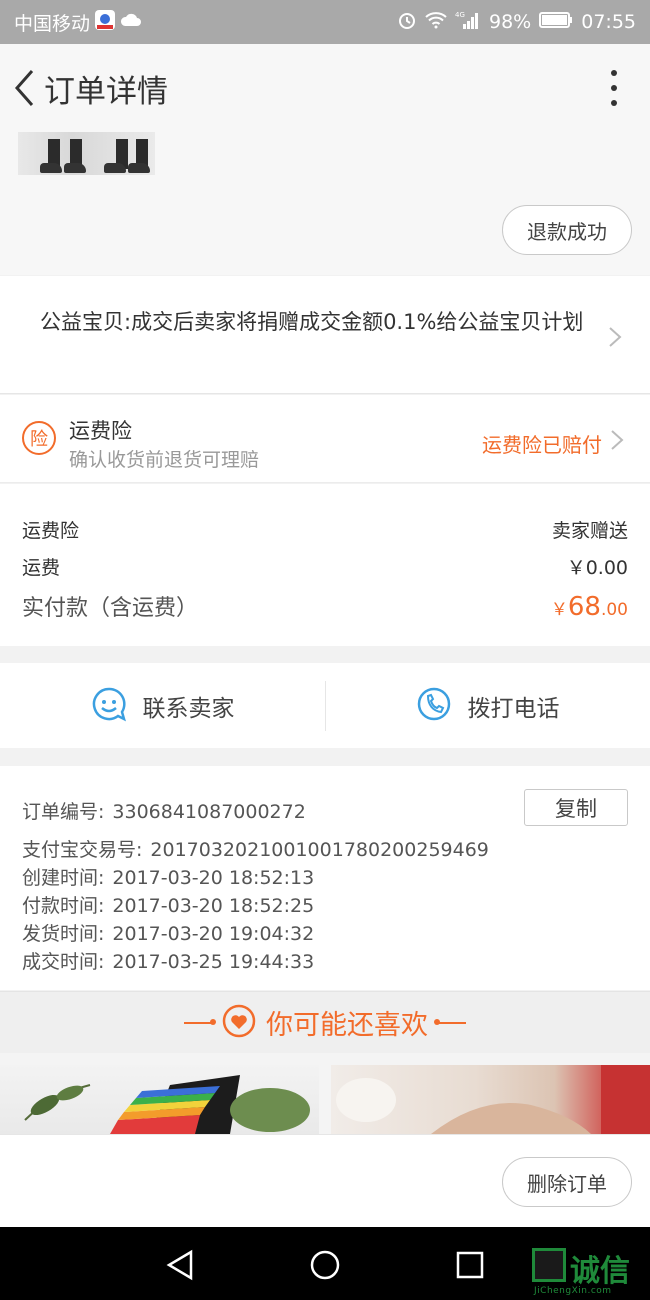 The image size is (650, 1300). What do you see at coordinates (105, 22) in the screenshot?
I see `app-notification-icon` at bounding box center [105, 22].